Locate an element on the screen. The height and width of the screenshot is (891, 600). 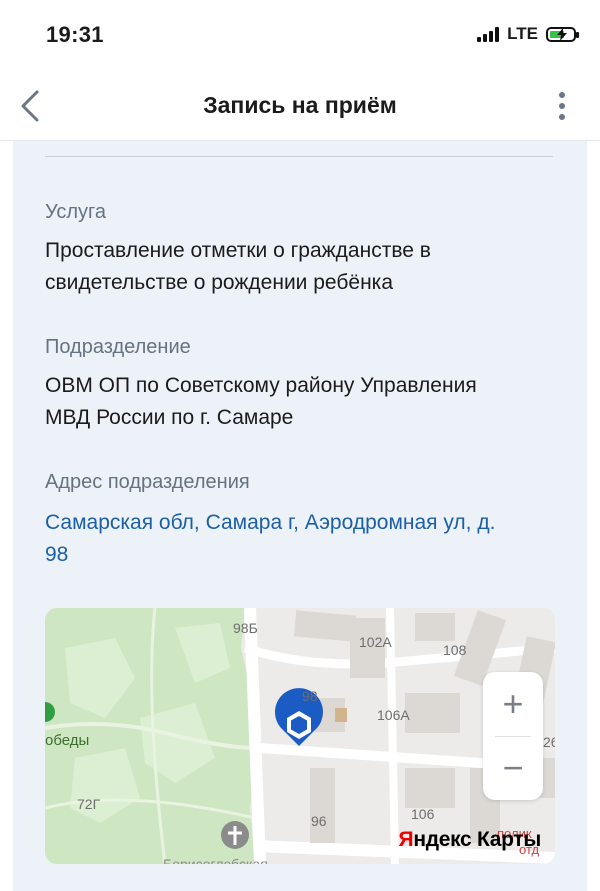
division-value-line: ОВМ ОП по Советскому району Управления is located at coordinates (261, 385).